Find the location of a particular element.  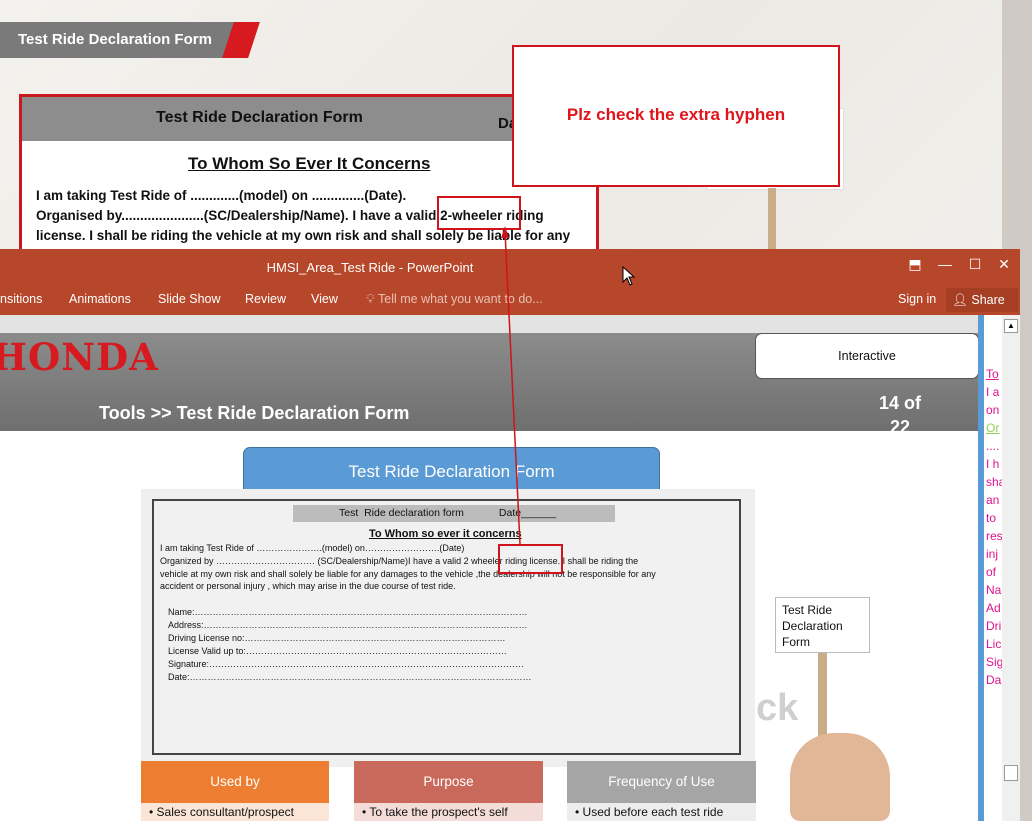

notes-scrollbar: ▲ is located at coordinates (1011, 568).